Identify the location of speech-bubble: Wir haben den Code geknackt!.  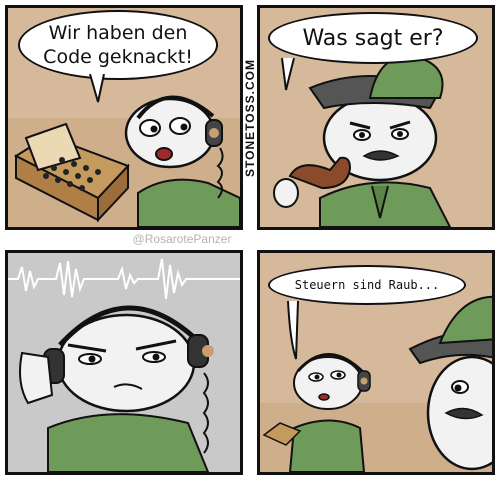
(118, 45).